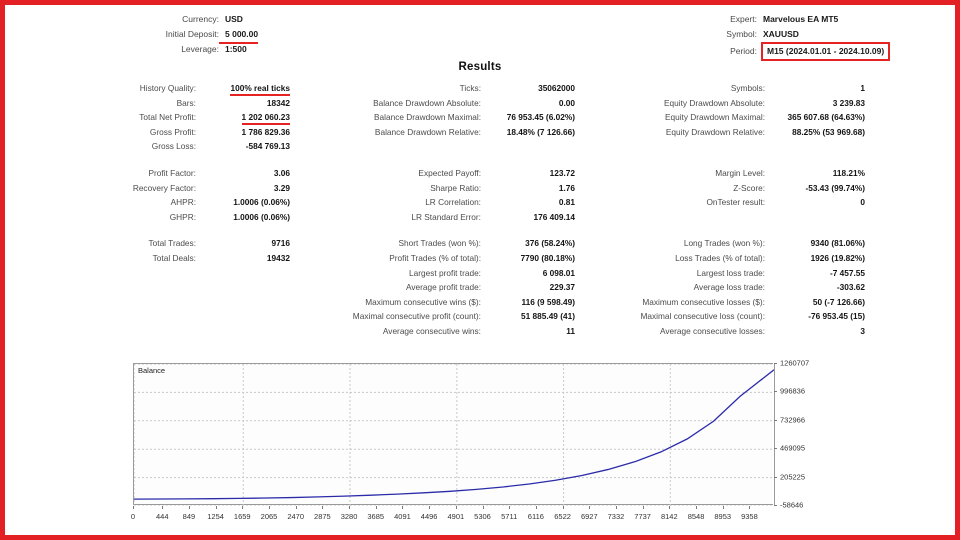 The height and width of the screenshot is (540, 960). Describe the element at coordinates (703, 301) in the screenshot. I see `stat-label: Maximum consecutive losses ($):` at that location.